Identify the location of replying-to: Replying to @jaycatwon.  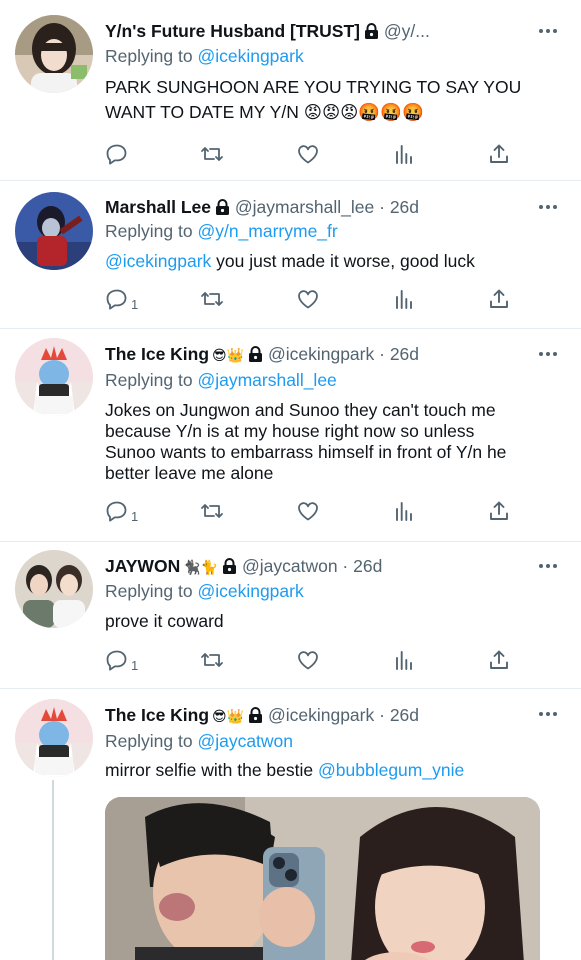
(199, 741).